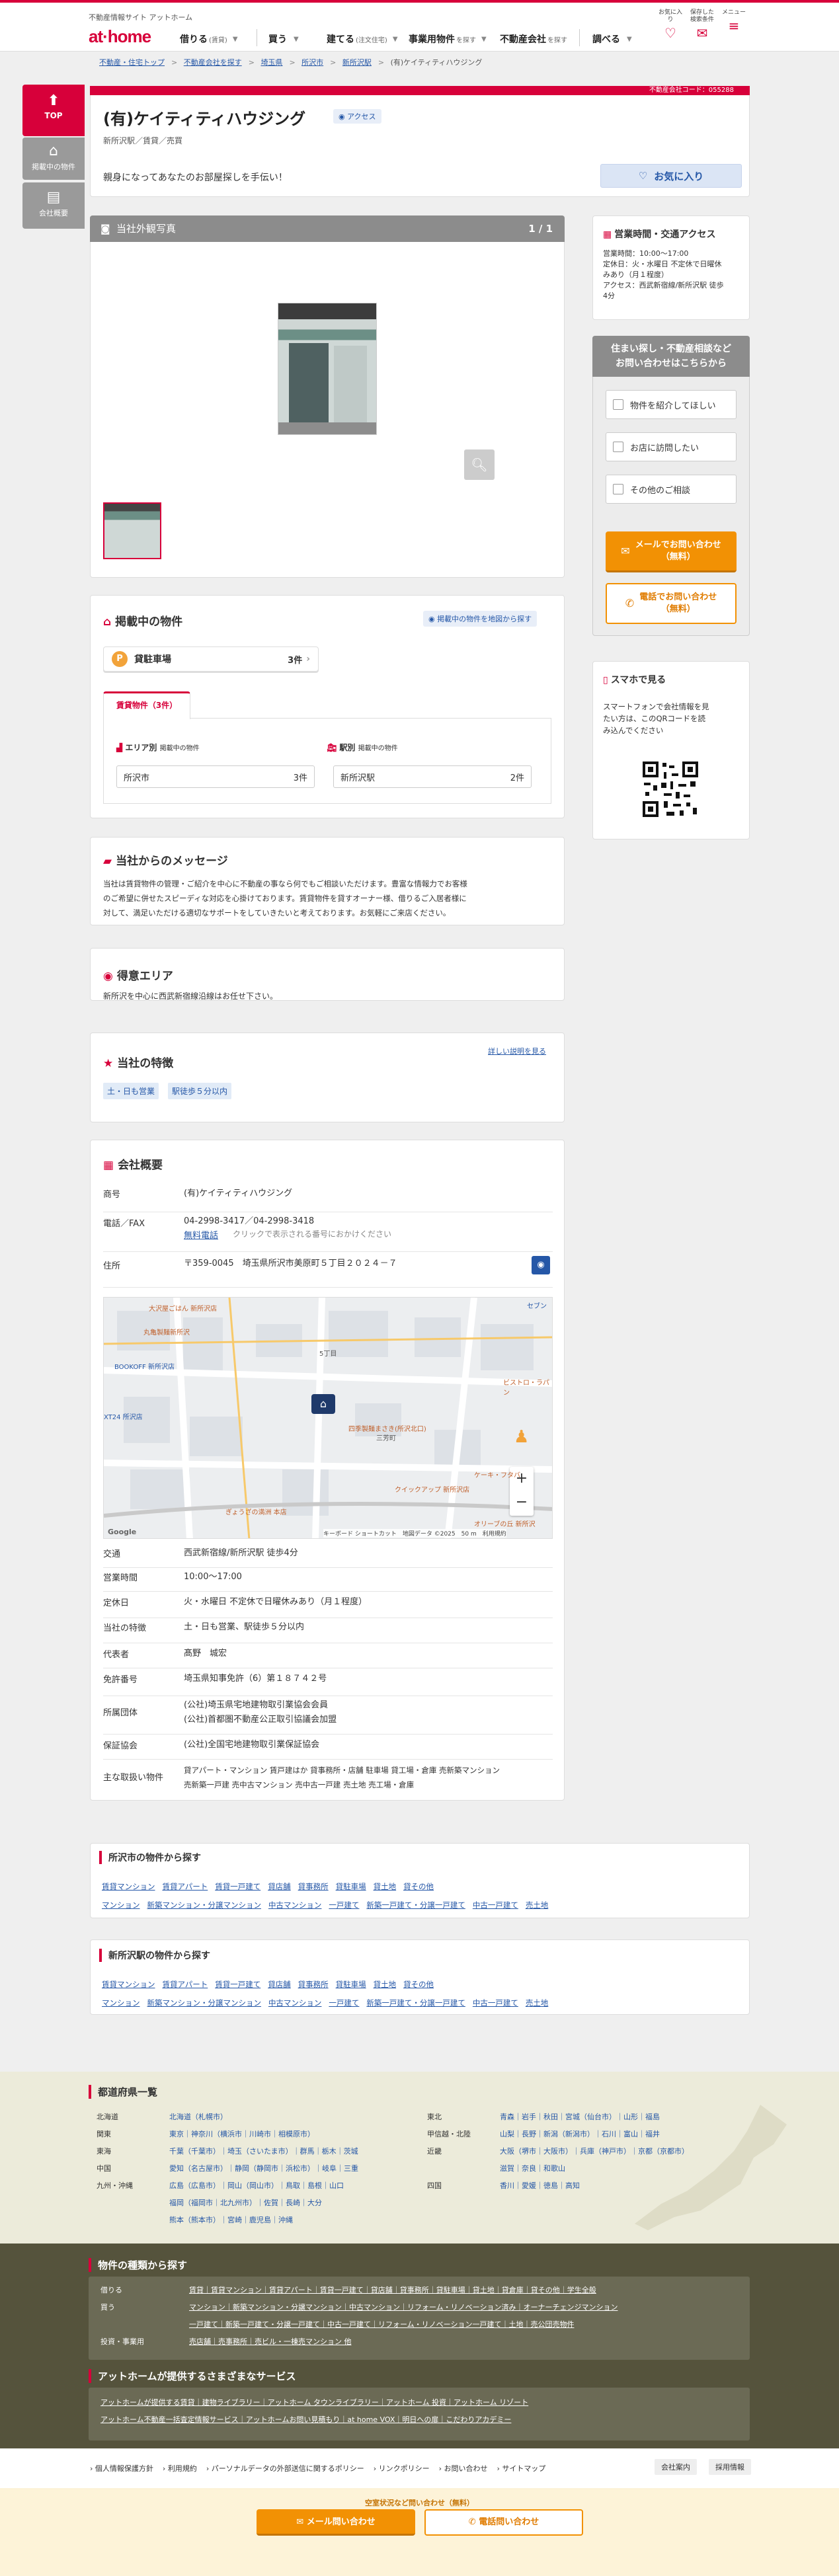 Image resolution: width=839 pixels, height=2576 pixels. What do you see at coordinates (463, 2468) in the screenshot?
I see `footer-link: › お問い合わせ` at bounding box center [463, 2468].